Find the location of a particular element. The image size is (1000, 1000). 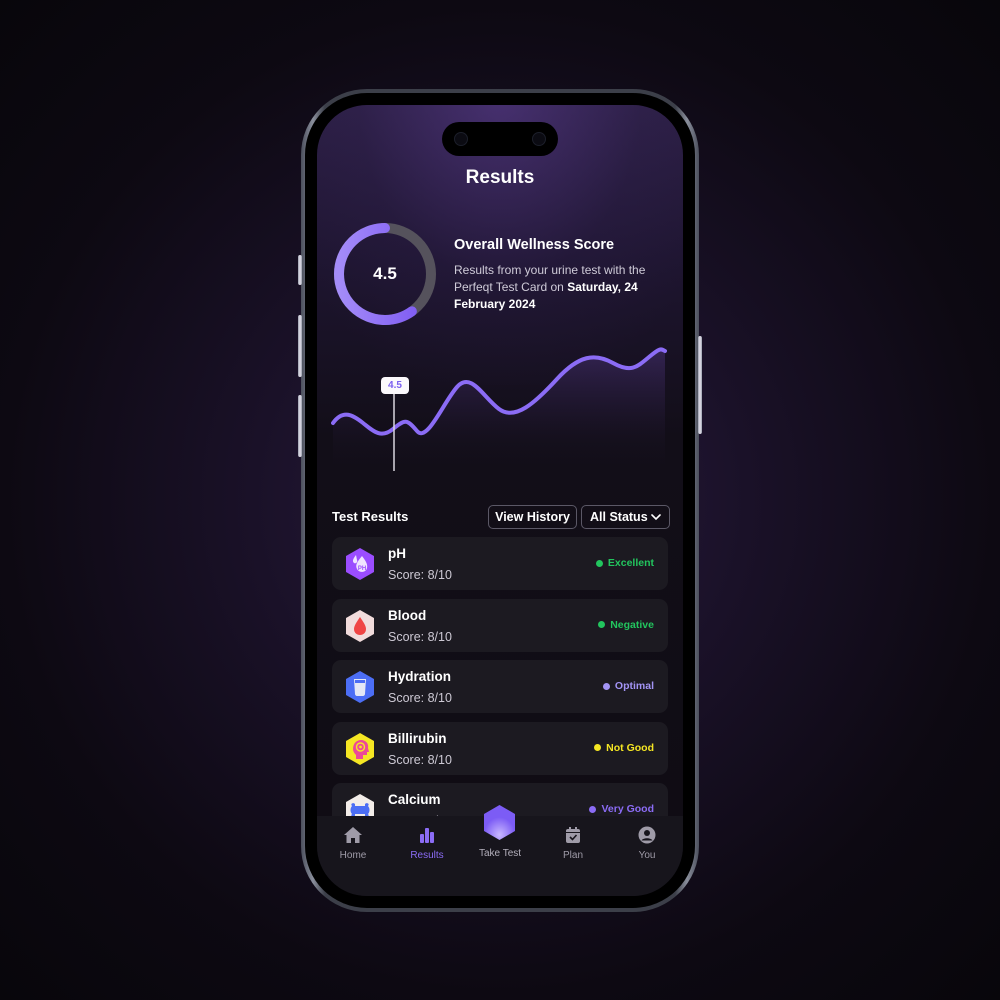

result-card-ph: PH pH Score: 8/10 Excellent is located at coordinates (500, 563).